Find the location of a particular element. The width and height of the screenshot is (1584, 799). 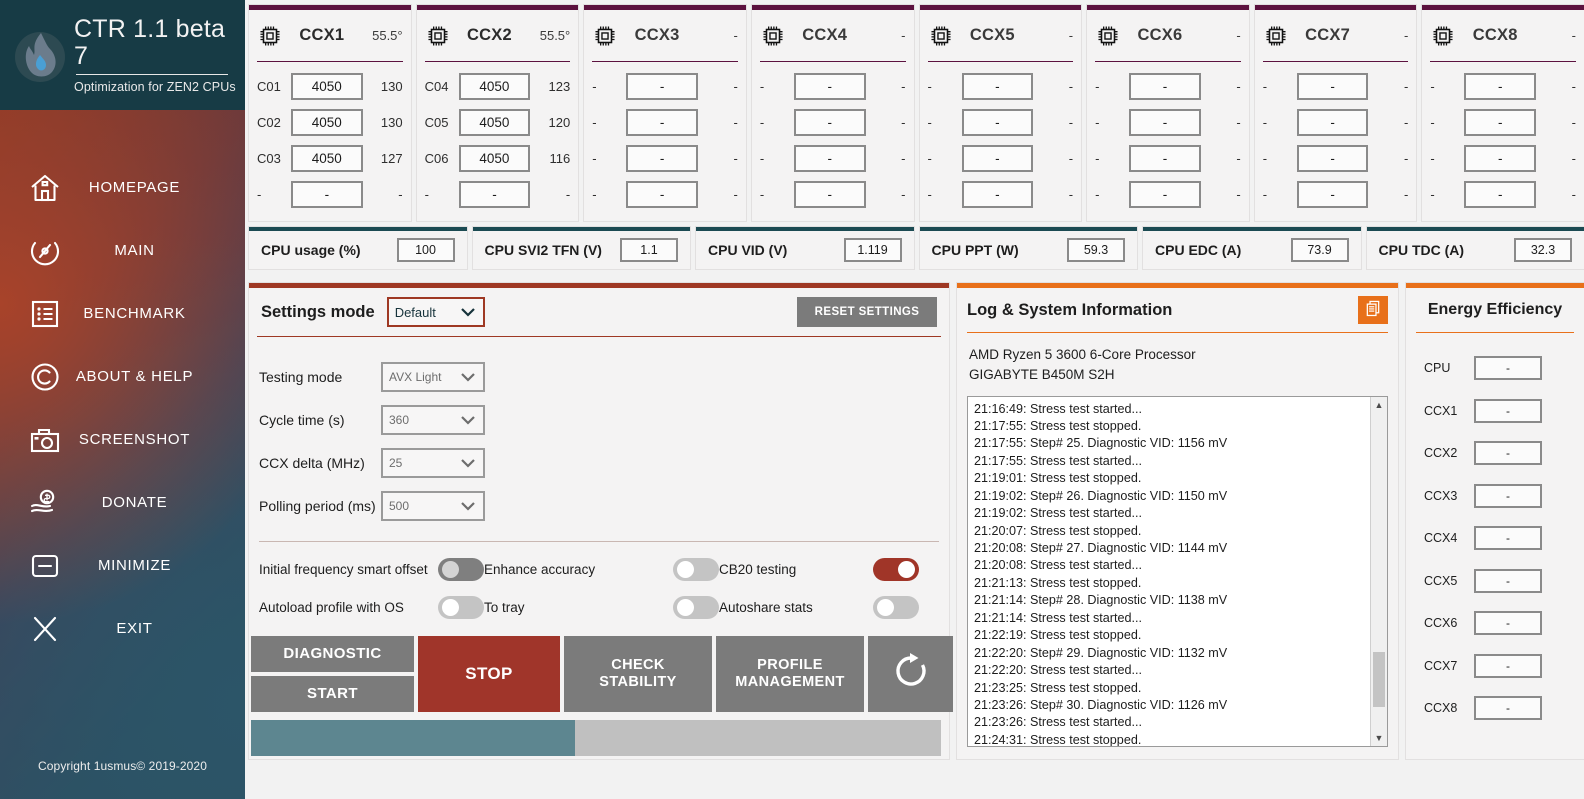

sidebar-item-main: MAIN is located at coordinates (122, 250).